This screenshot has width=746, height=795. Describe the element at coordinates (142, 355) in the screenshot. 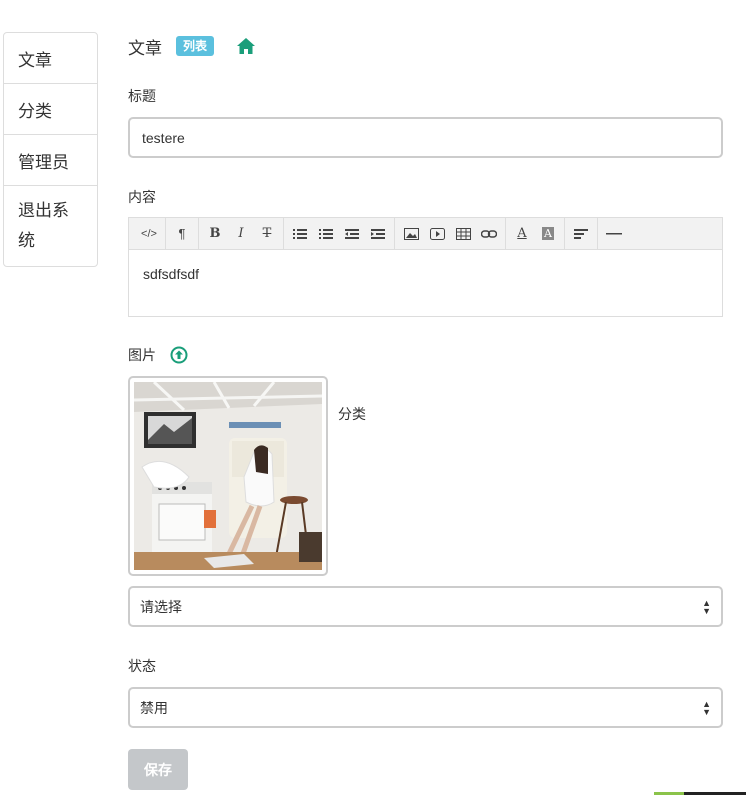

I see `image-label: 图片` at that location.